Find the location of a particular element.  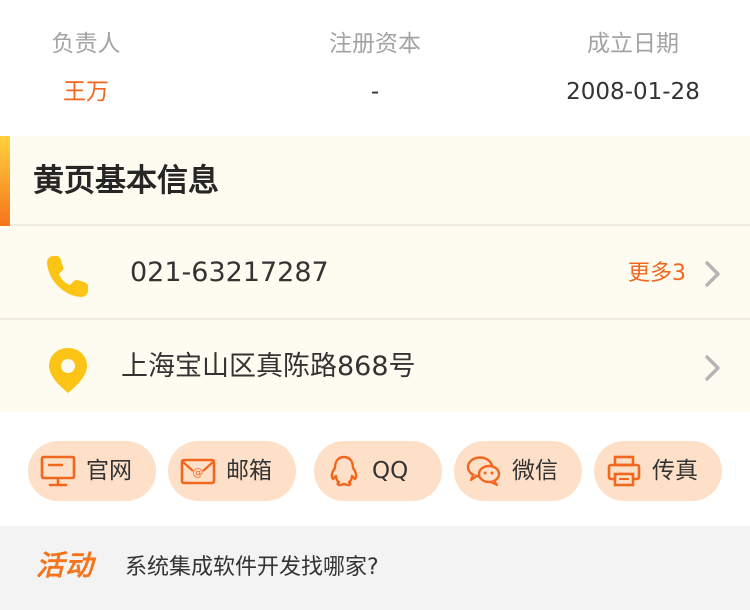

info-legal-person: 负责人 王万 is located at coordinates (86, 68).